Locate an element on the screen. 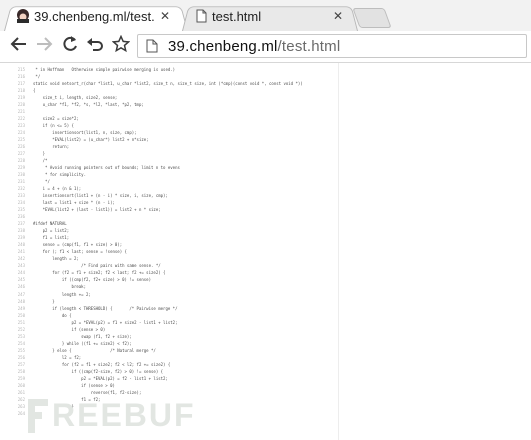  line-number: 230 is located at coordinates (21, 175).